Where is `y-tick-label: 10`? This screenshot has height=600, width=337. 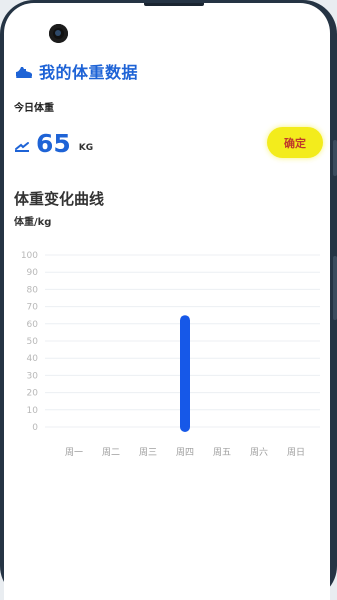 y-tick-label: 10 is located at coordinates (33, 411).